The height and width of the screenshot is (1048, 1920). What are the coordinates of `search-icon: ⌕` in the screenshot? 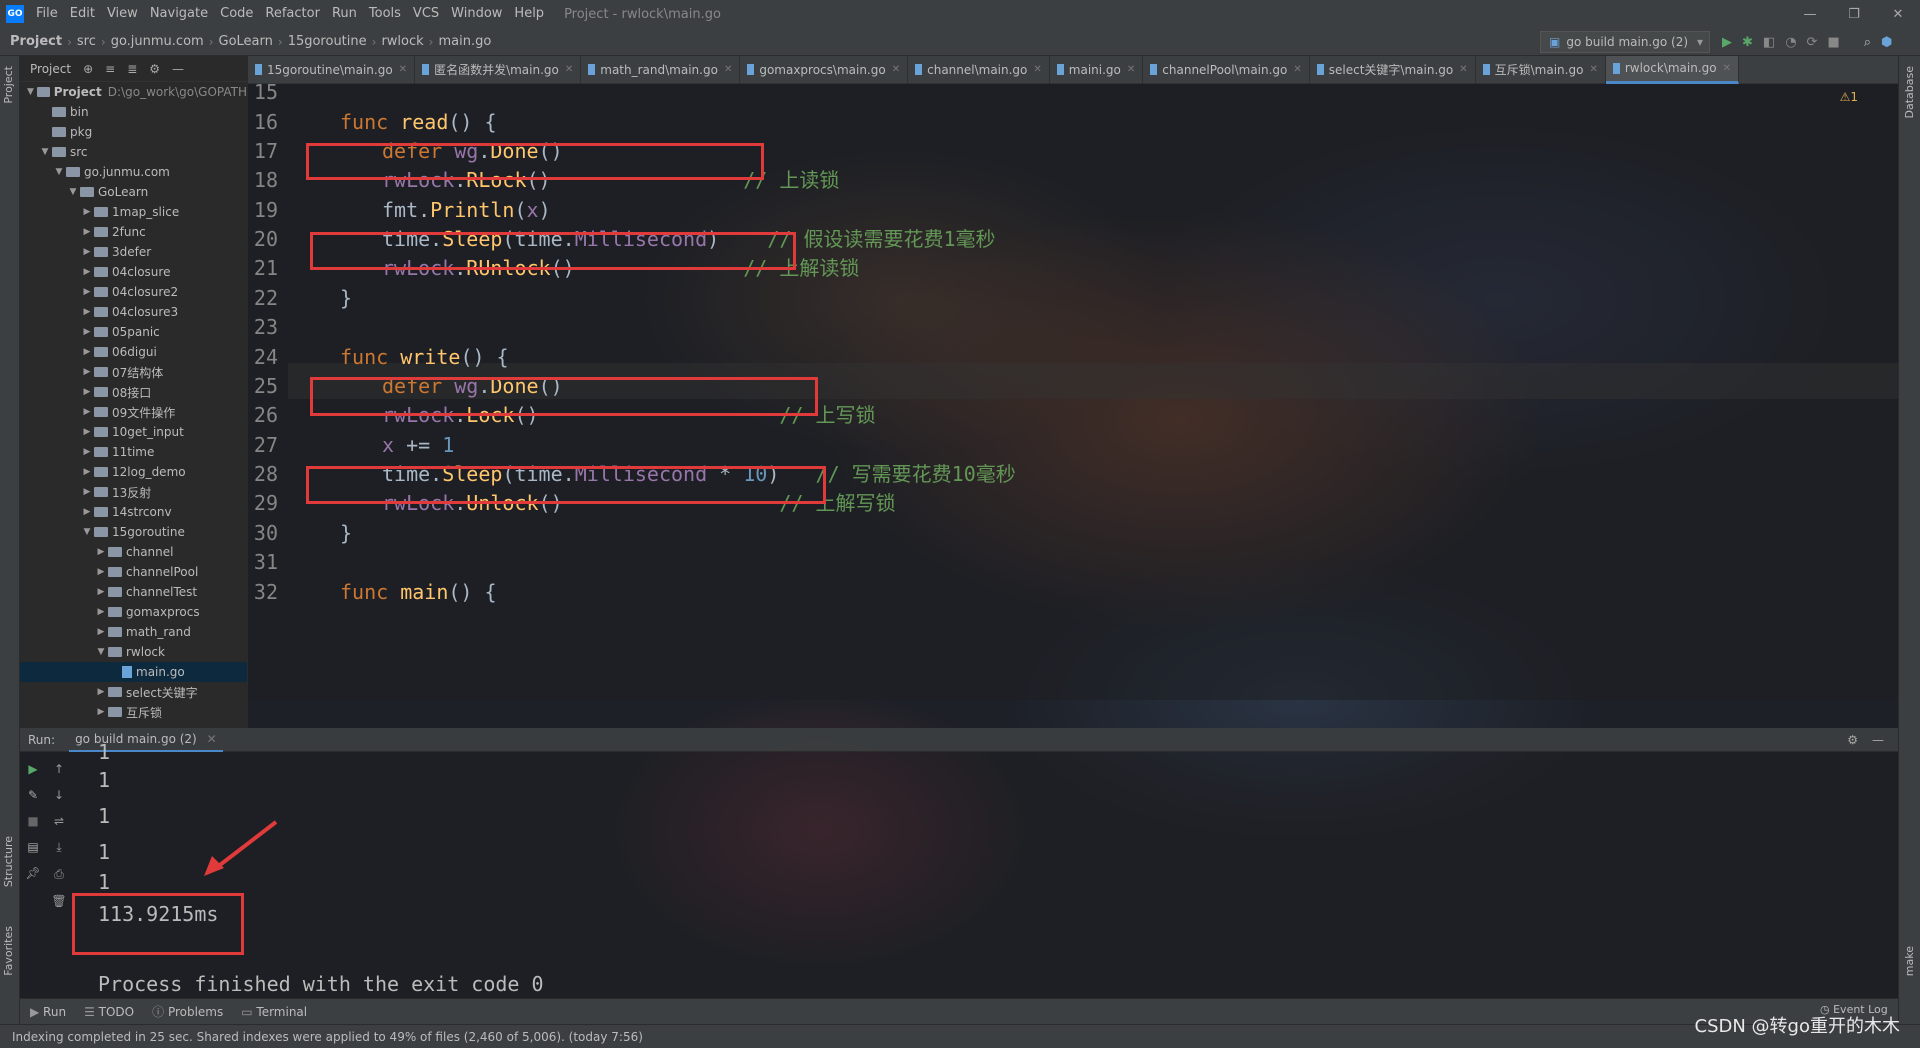 It's located at (1867, 42).